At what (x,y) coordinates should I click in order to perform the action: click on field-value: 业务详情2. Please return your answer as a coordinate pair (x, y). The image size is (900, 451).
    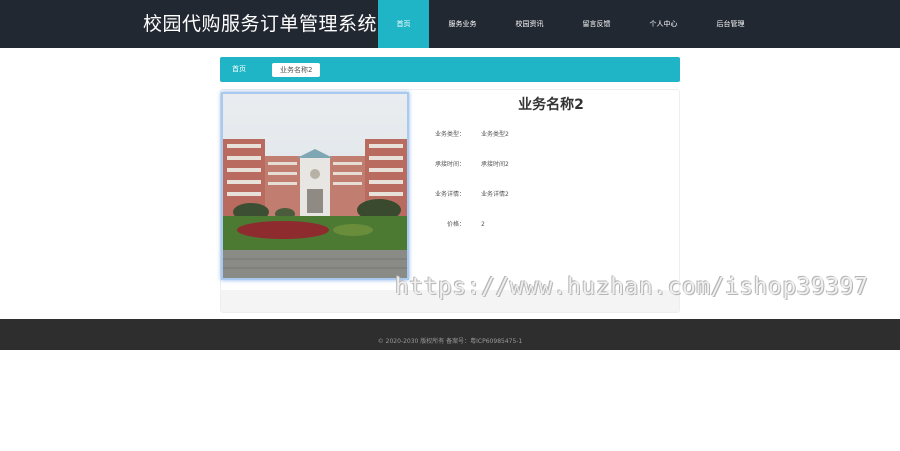
    Looking at the image, I should click on (495, 194).